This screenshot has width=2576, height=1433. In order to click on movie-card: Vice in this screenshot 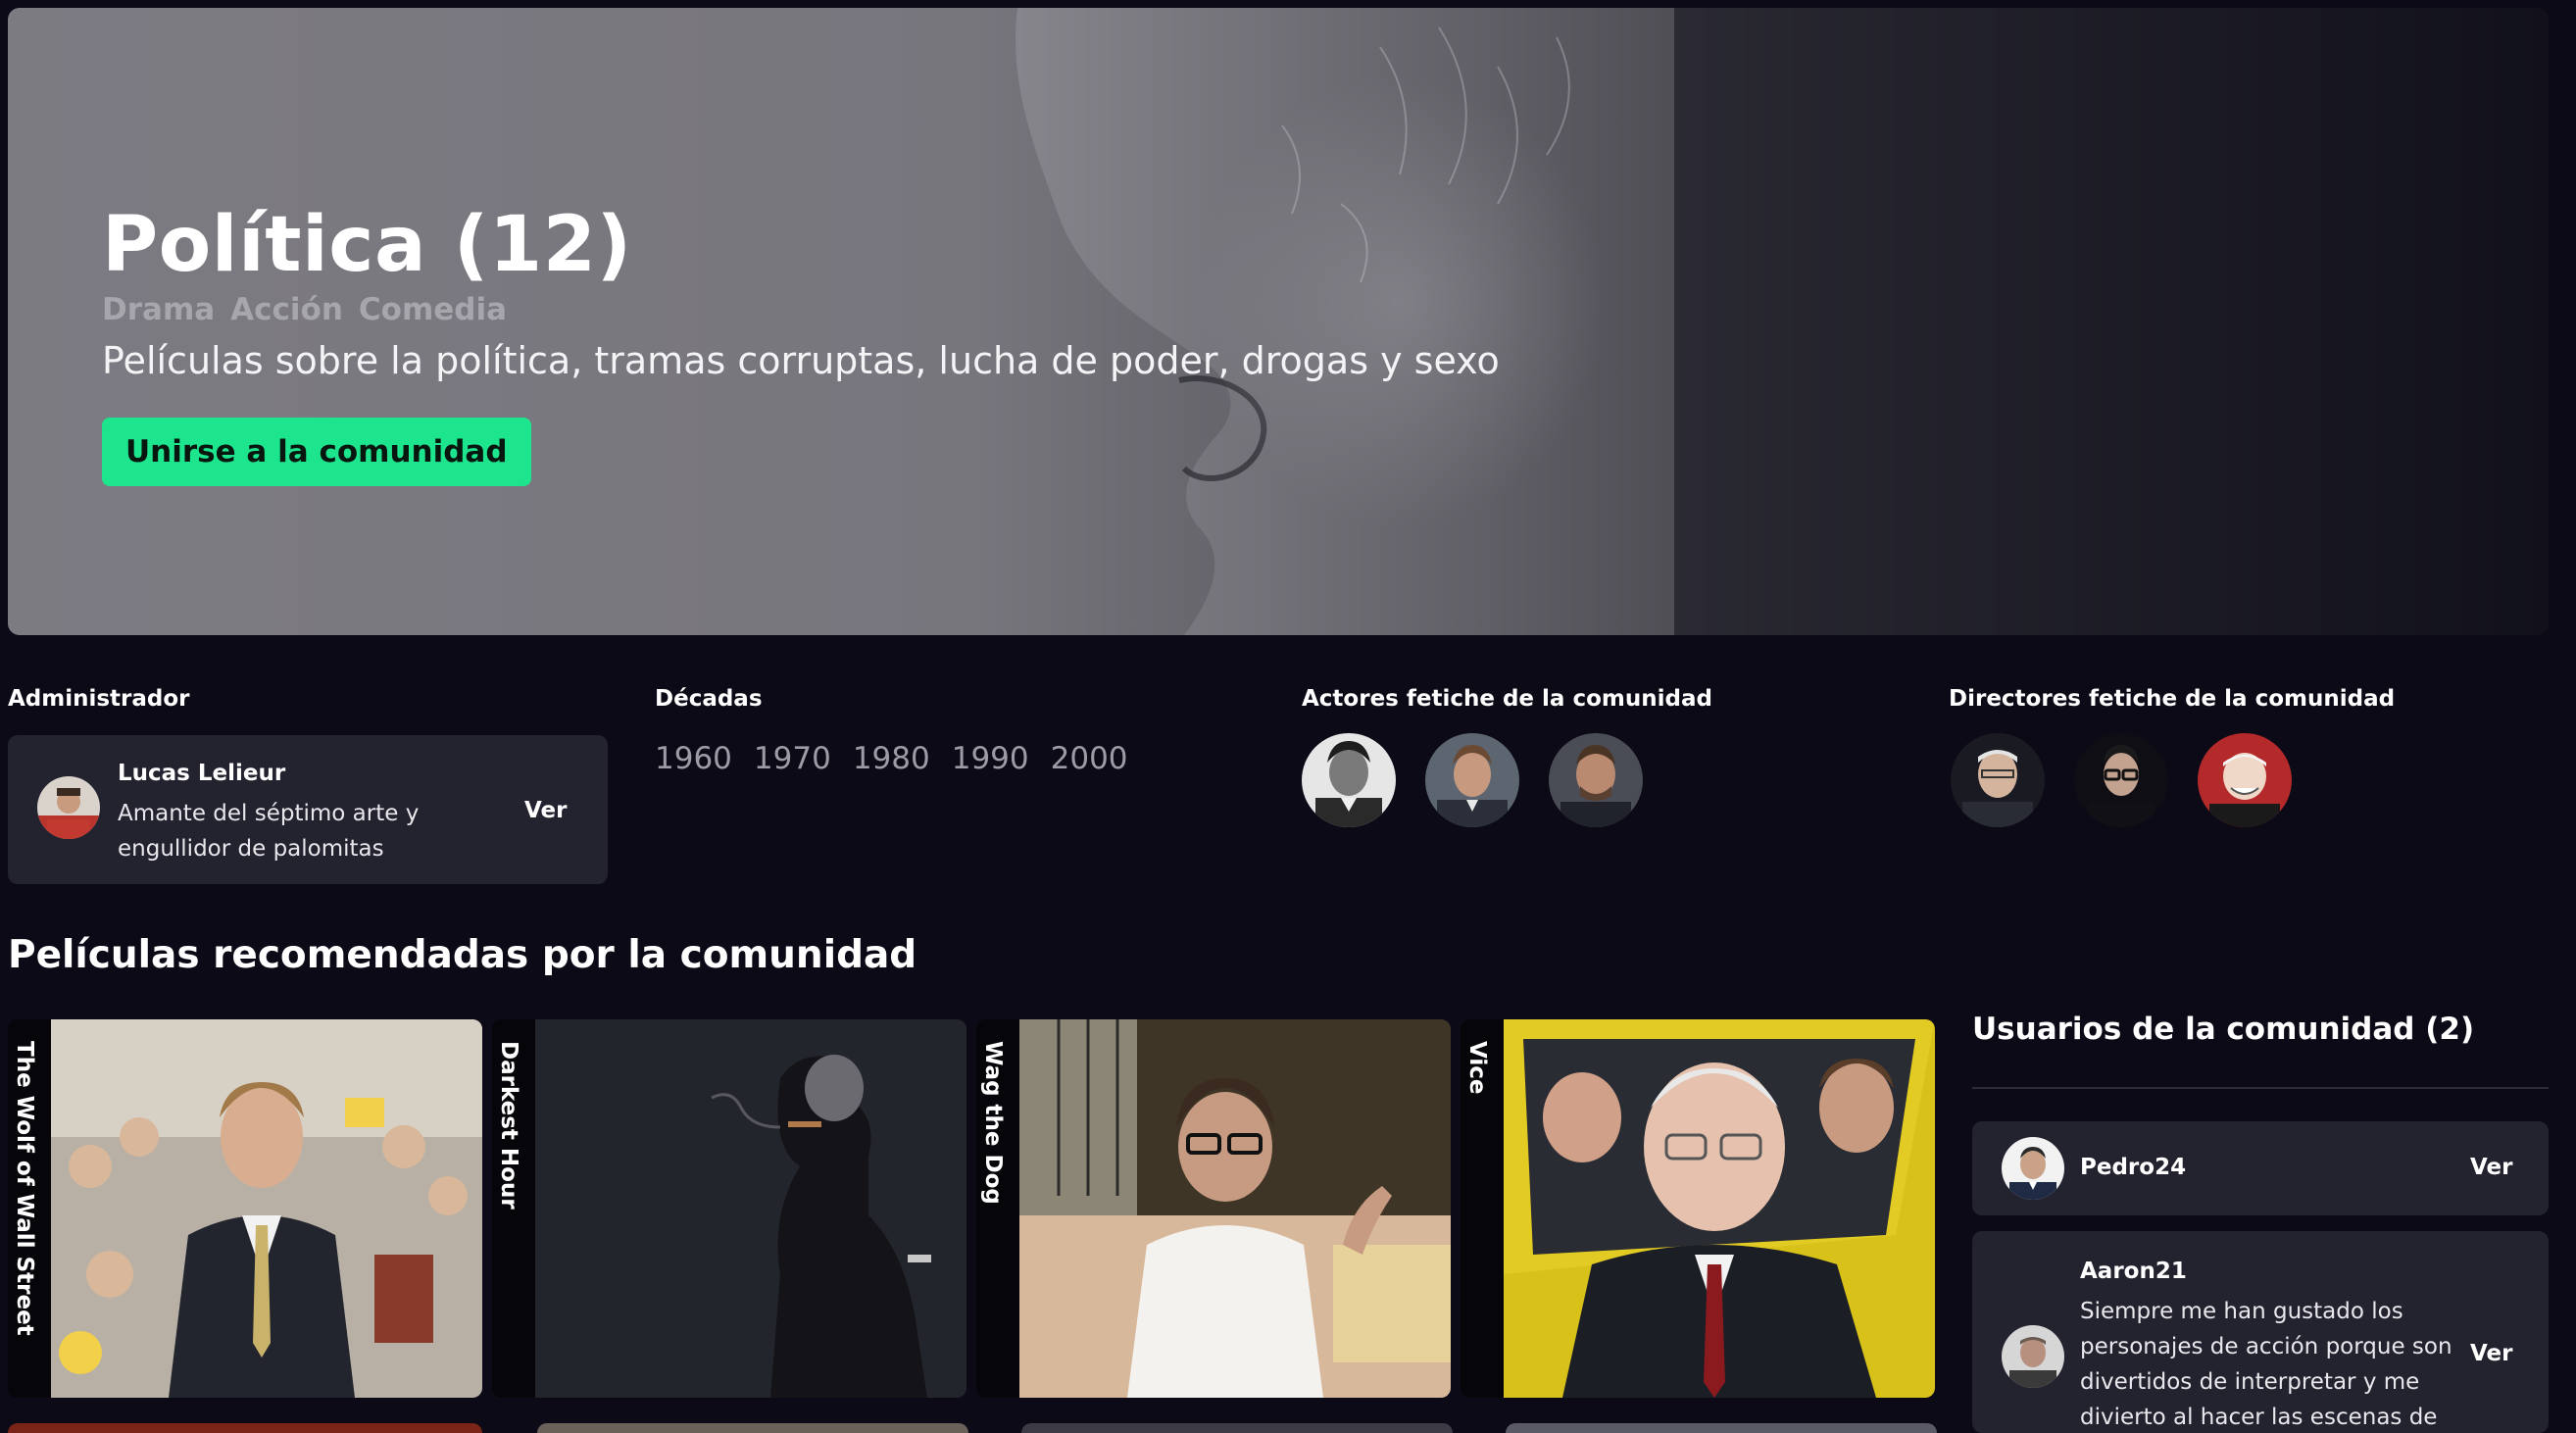, I will do `click(1698, 1208)`.